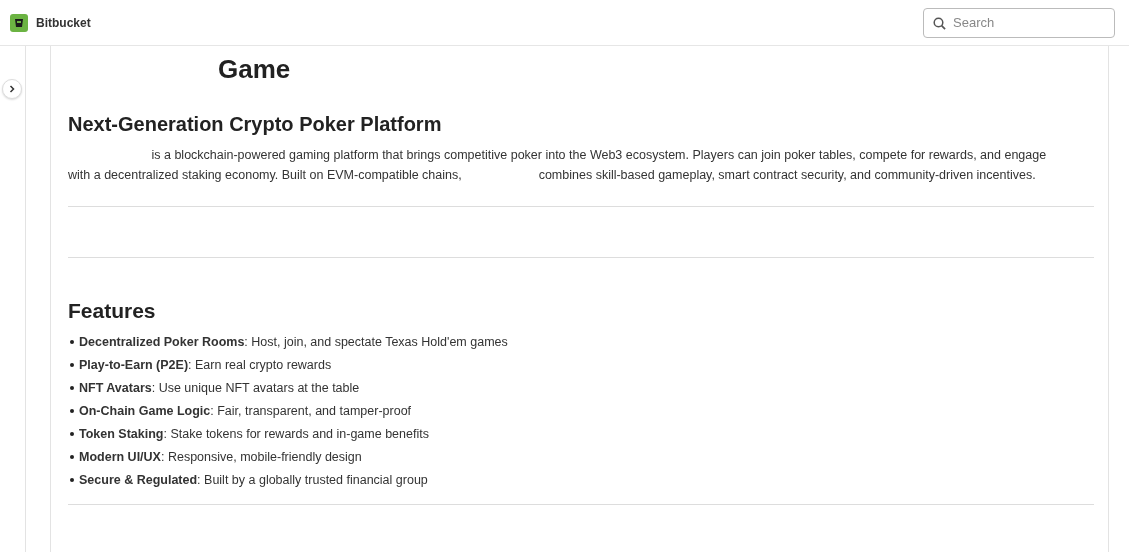 The image size is (1129, 552). What do you see at coordinates (219, 389) in the screenshot?
I see `feature-item: NFT Avatars: Use unique NFT avatars at the table` at bounding box center [219, 389].